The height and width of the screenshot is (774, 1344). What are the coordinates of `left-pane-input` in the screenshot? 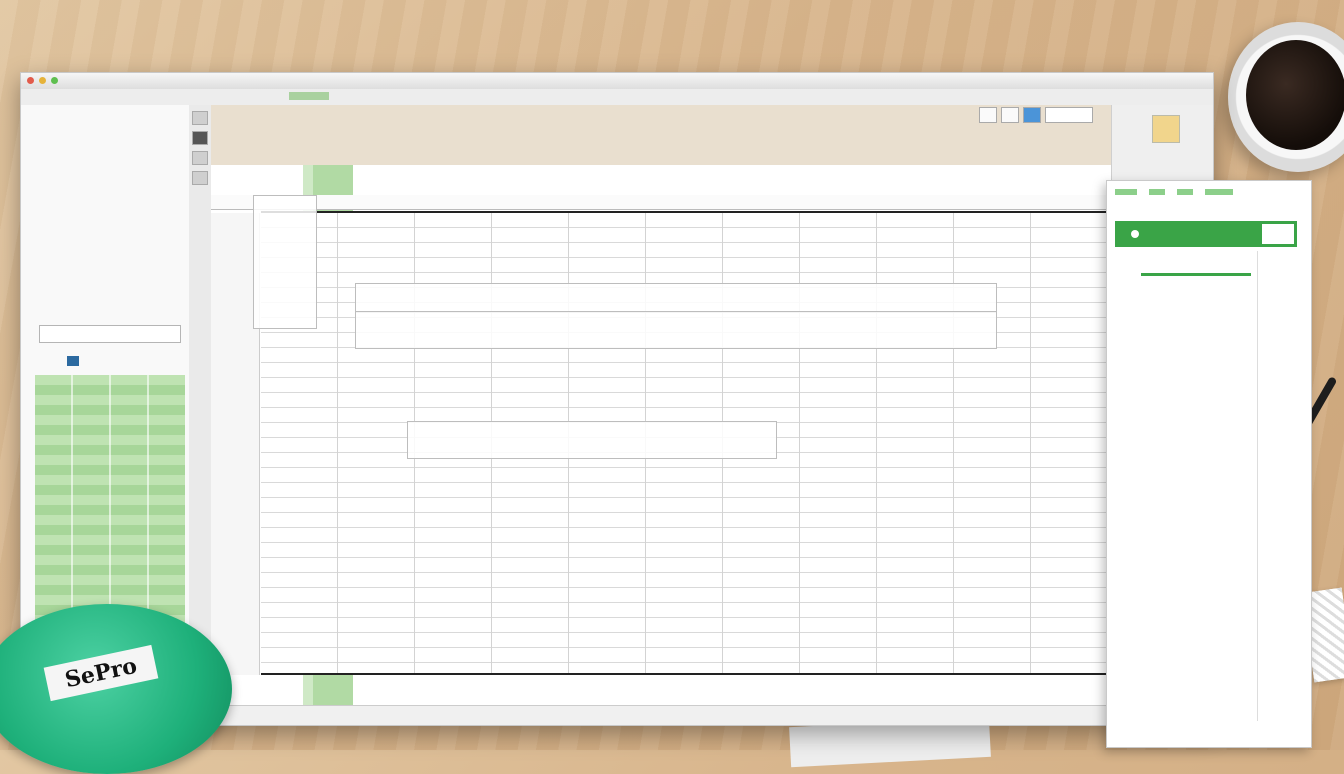 It's located at (110, 334).